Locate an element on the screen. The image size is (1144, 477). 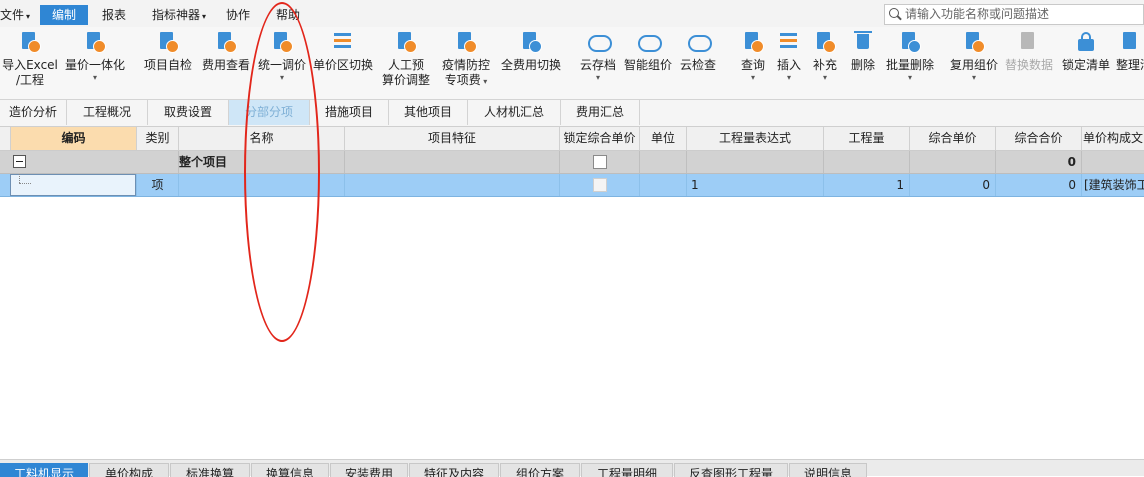
import-excel-button: 导入Excel /工程 is located at coordinates (30, 59).